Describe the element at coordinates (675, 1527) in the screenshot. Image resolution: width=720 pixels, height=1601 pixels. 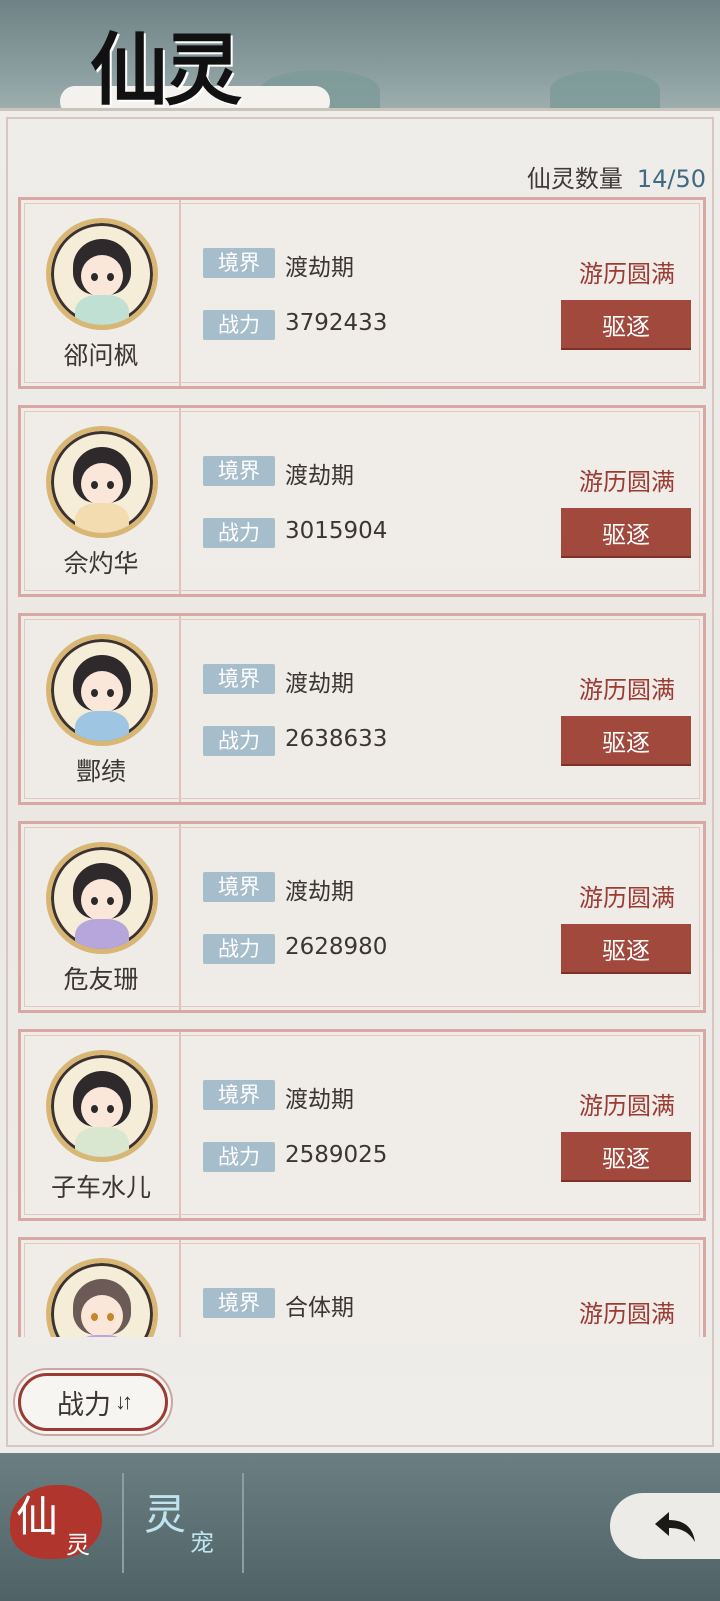
I see `back-arrow-icon` at that location.